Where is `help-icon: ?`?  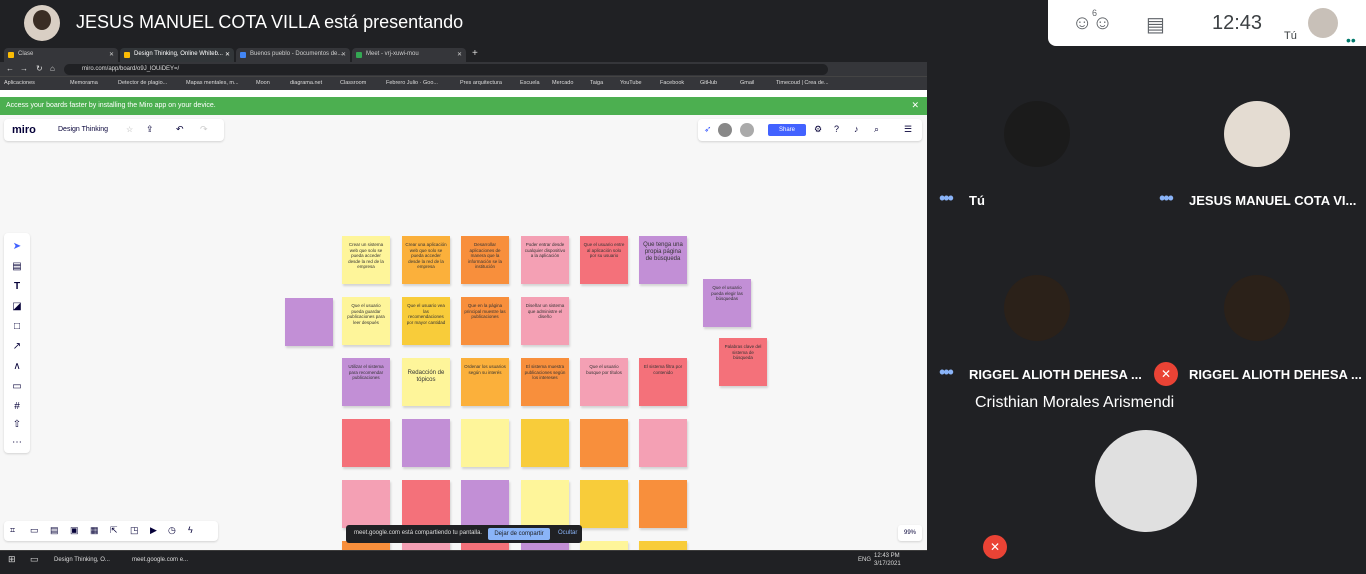
help-icon: ? is located at coordinates (836, 129).